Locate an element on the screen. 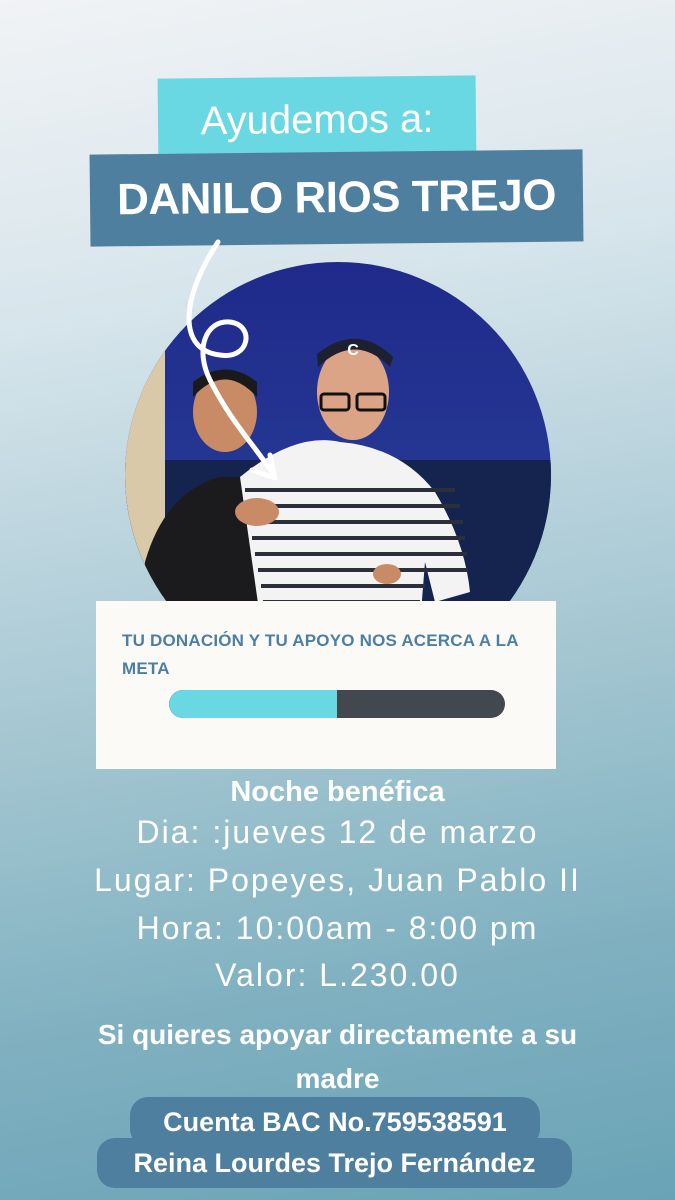 Image resolution: width=675 pixels, height=1200 pixels. event-price: Valor: L.230.00 is located at coordinates (337, 975).